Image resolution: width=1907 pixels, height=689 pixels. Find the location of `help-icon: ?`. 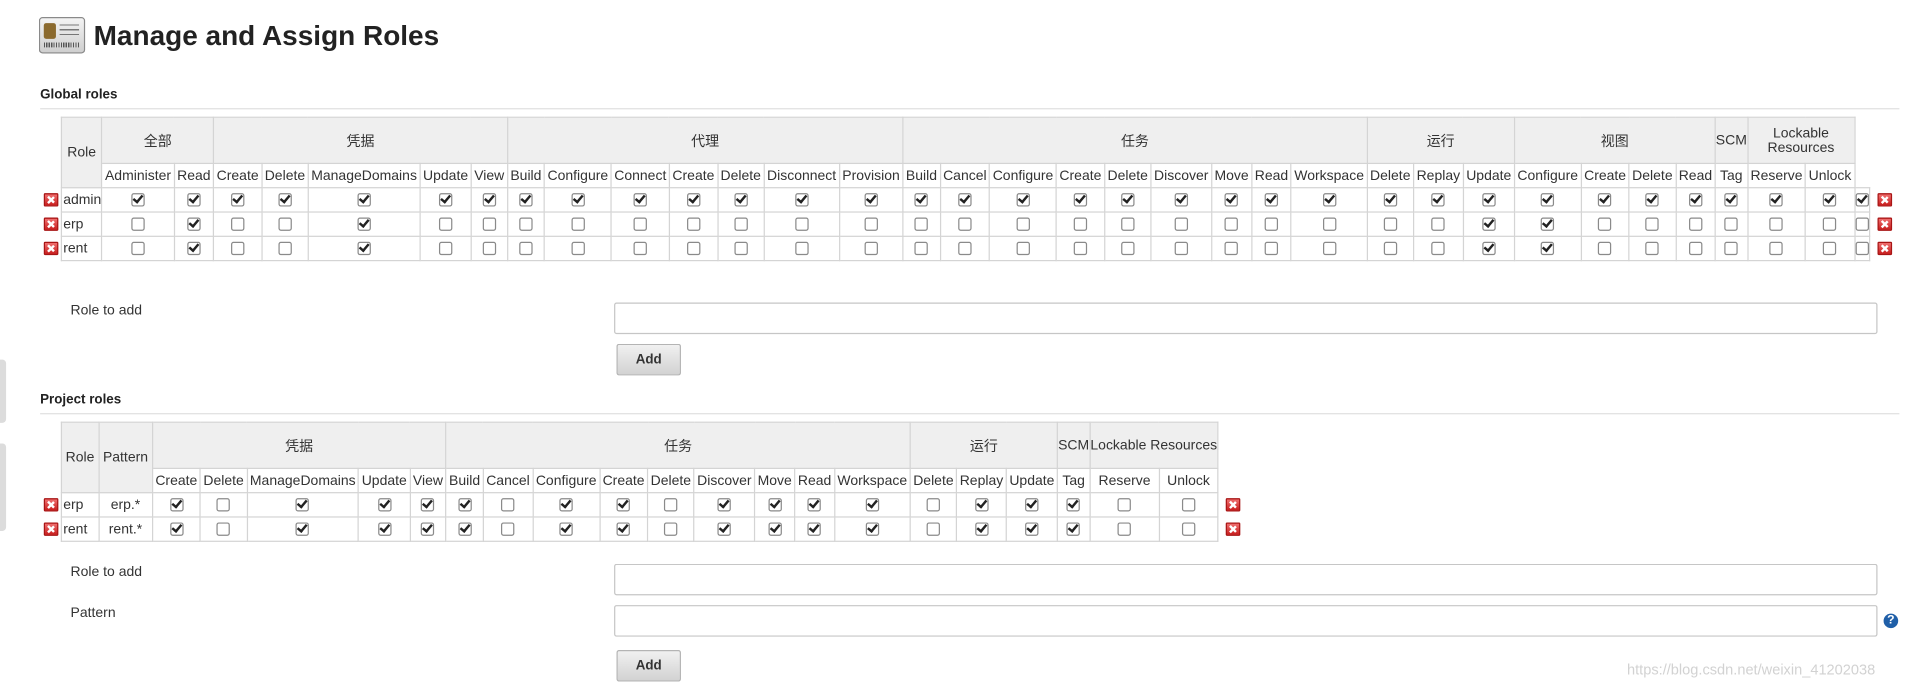

help-icon: ? is located at coordinates (1891, 621).